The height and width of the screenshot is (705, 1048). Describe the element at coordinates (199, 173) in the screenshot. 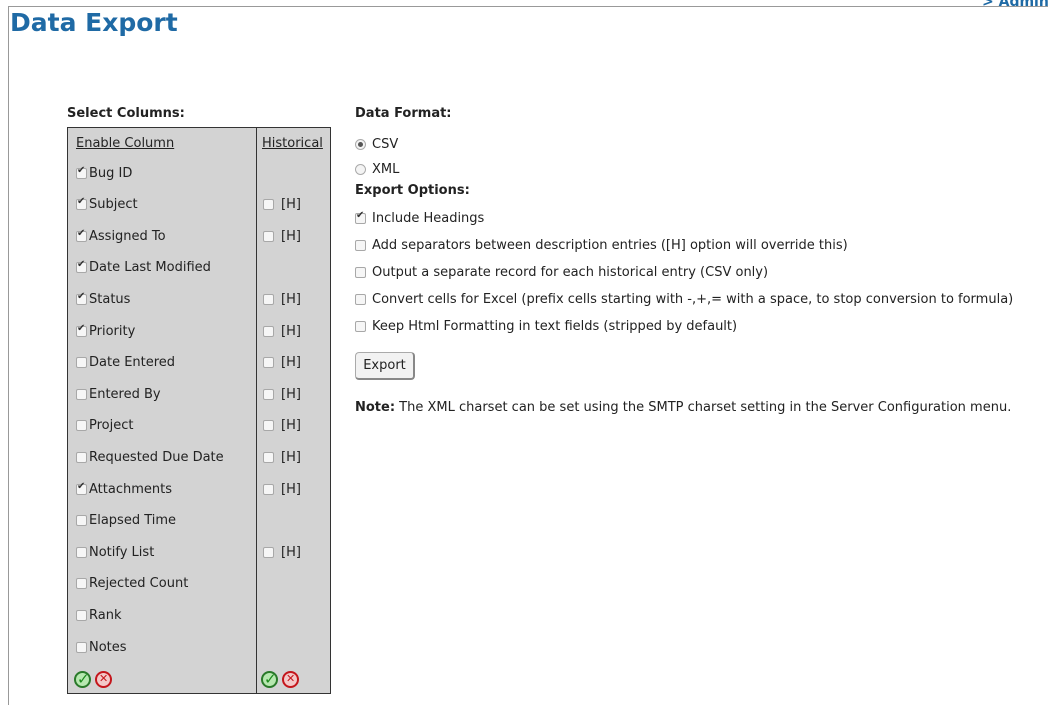

I see `column-row: Bug ID` at that location.